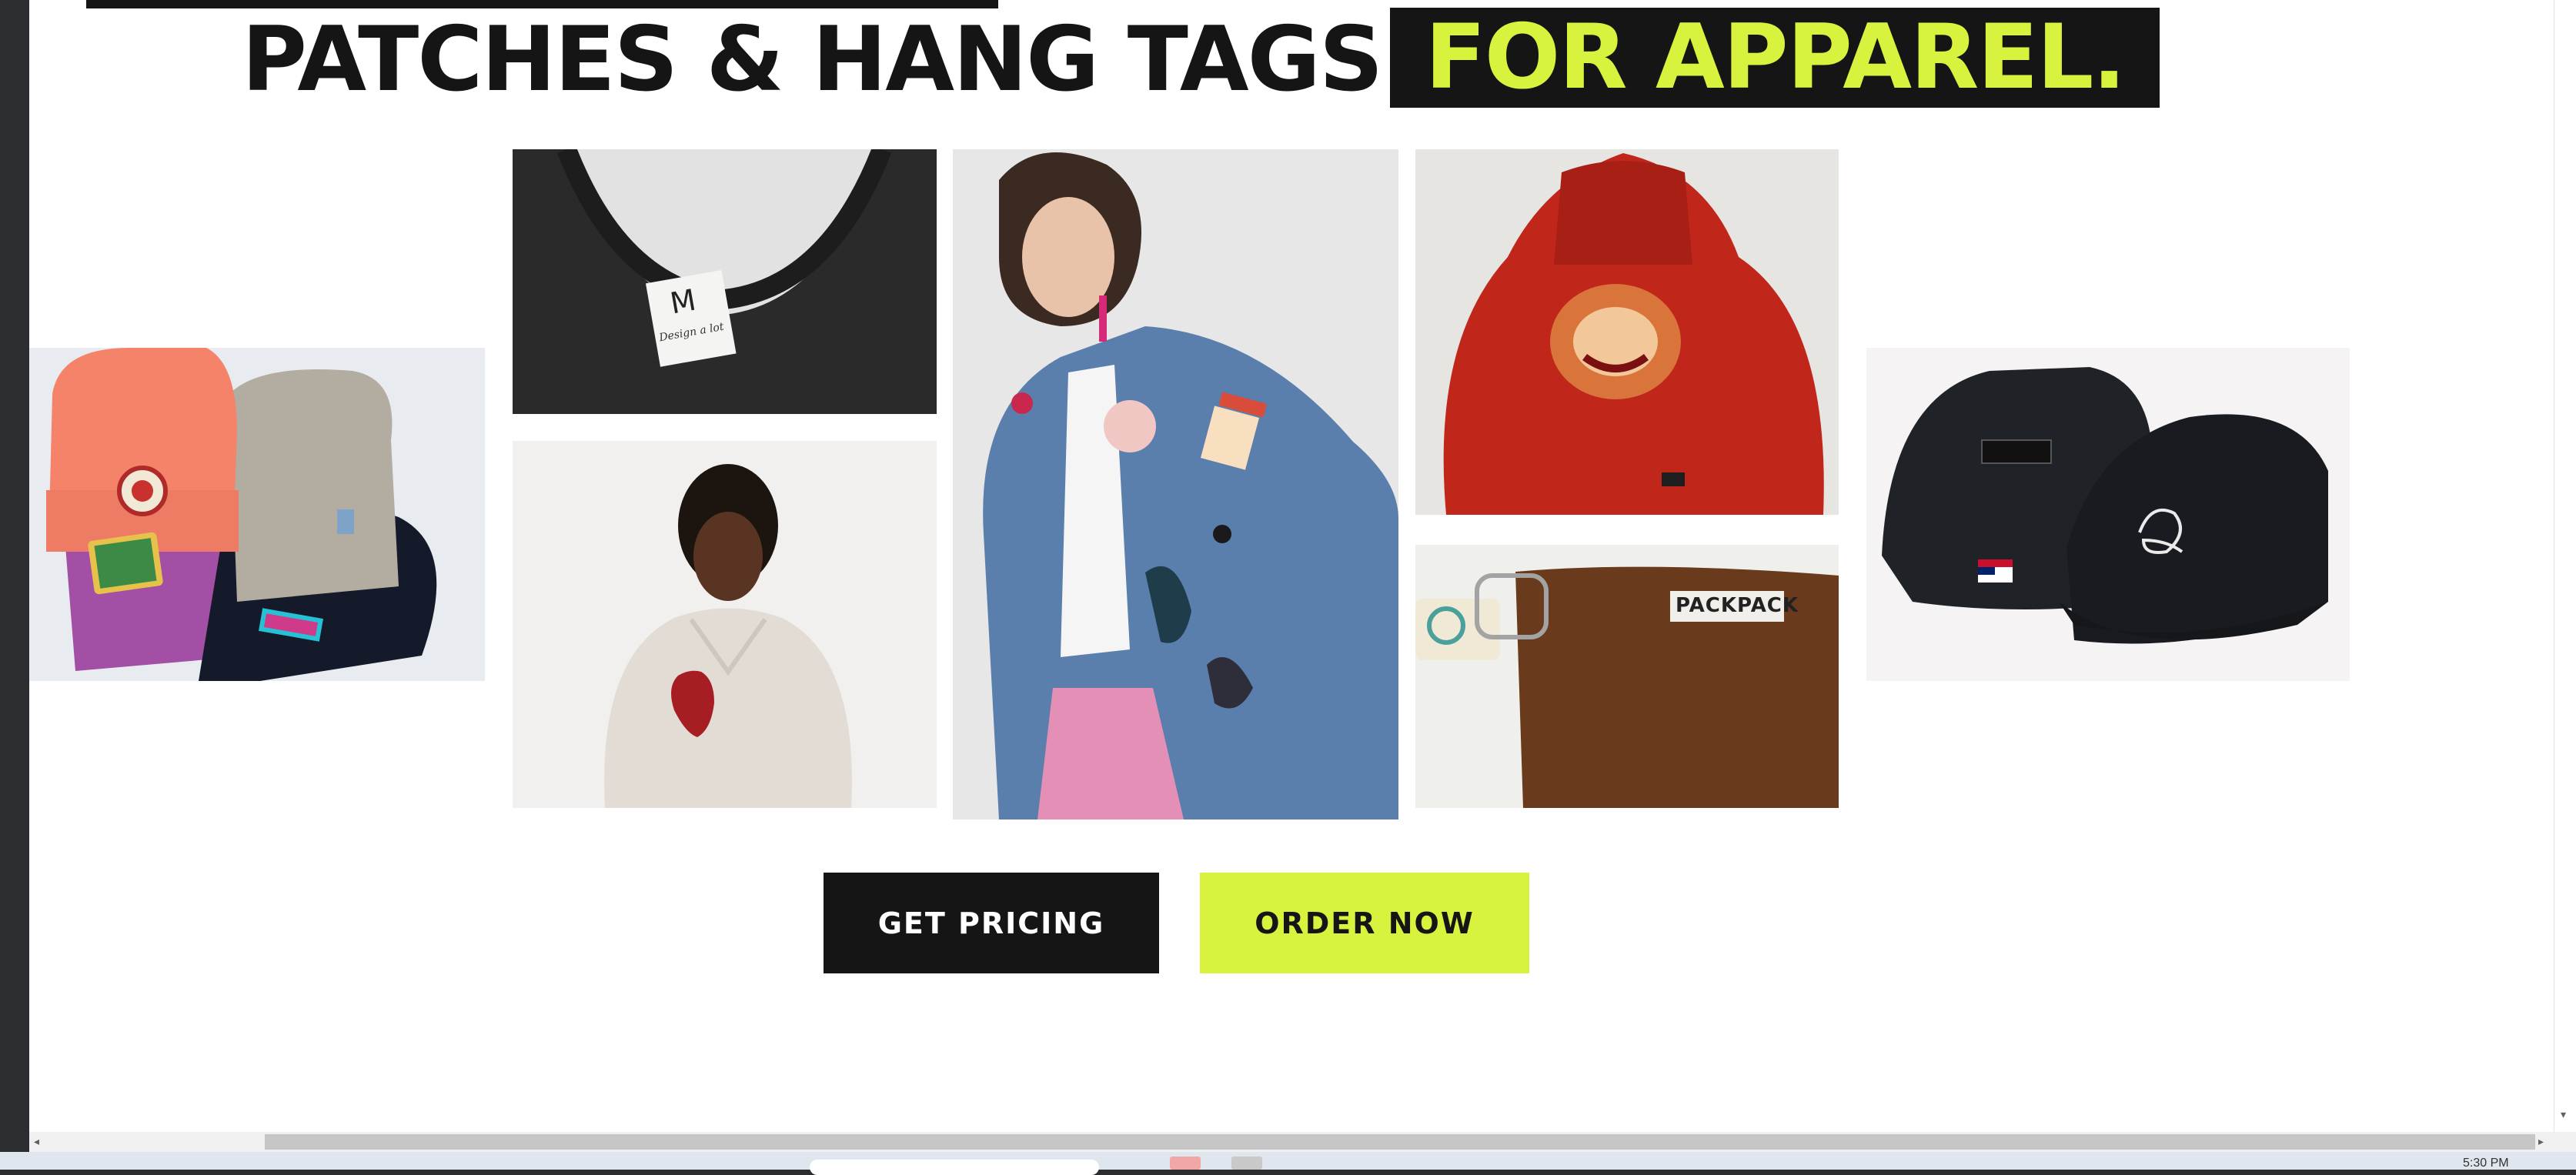  I want to click on headline: PATCHES & HANG TAGS FOR APPAREL., so click(1291, 58).